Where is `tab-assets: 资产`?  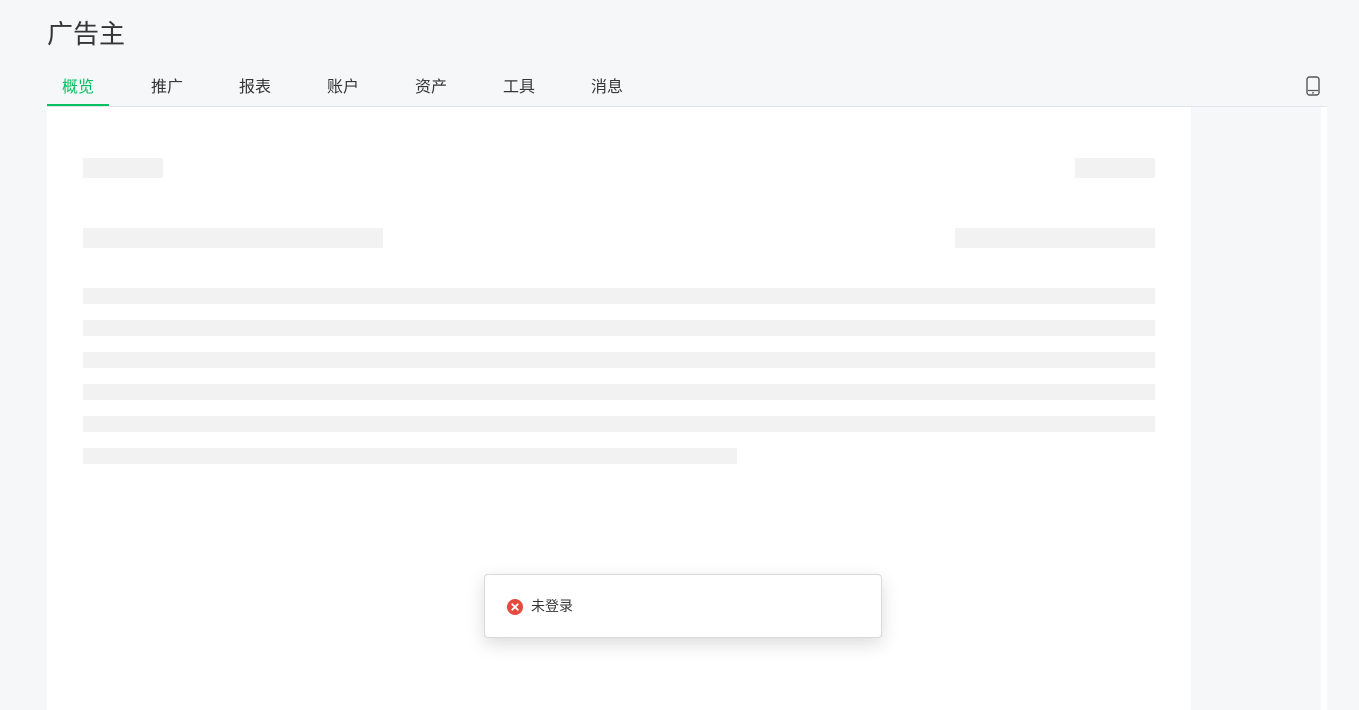 tab-assets: 资产 is located at coordinates (431, 88).